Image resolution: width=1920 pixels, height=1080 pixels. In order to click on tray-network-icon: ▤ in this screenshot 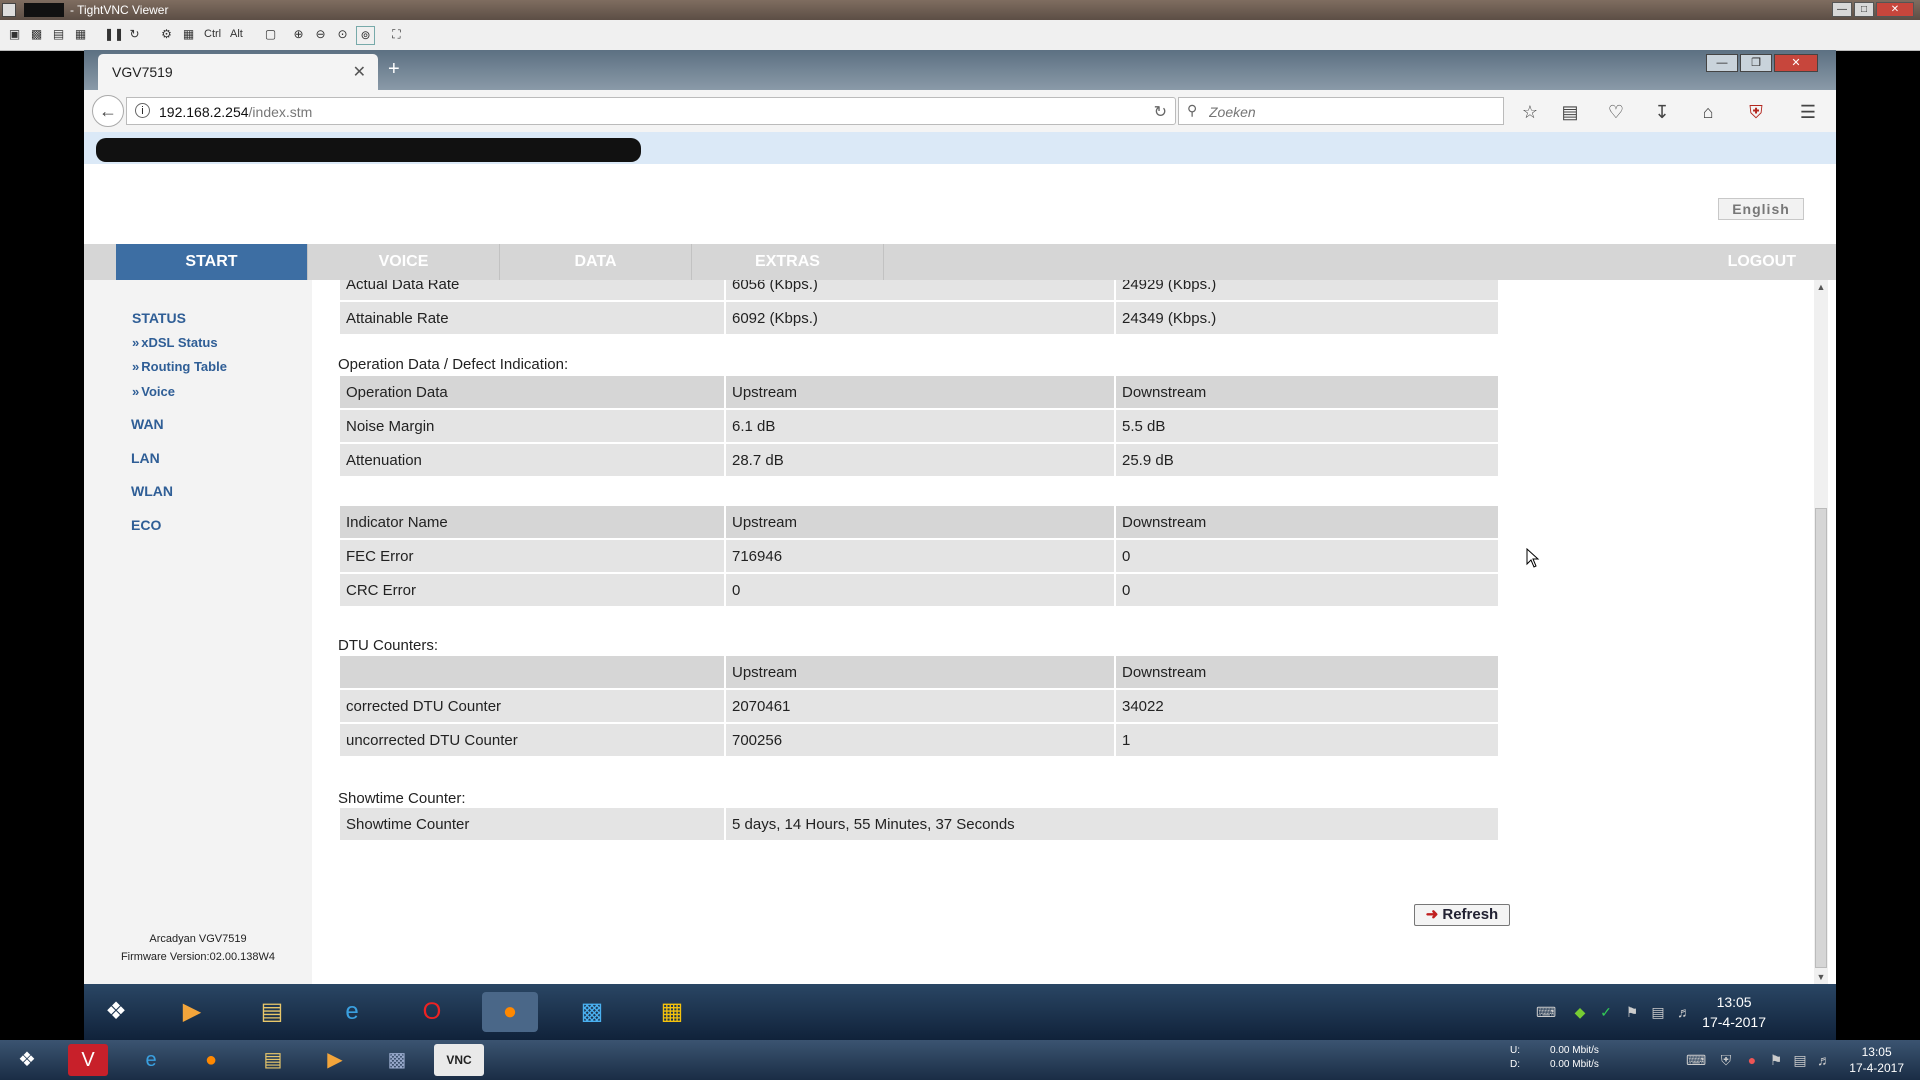, I will do `click(1658, 1012)`.